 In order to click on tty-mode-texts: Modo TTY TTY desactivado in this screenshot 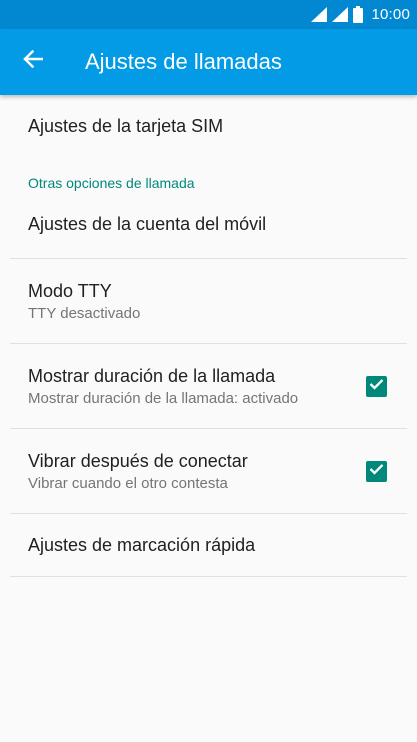, I will do `click(208, 301)`.